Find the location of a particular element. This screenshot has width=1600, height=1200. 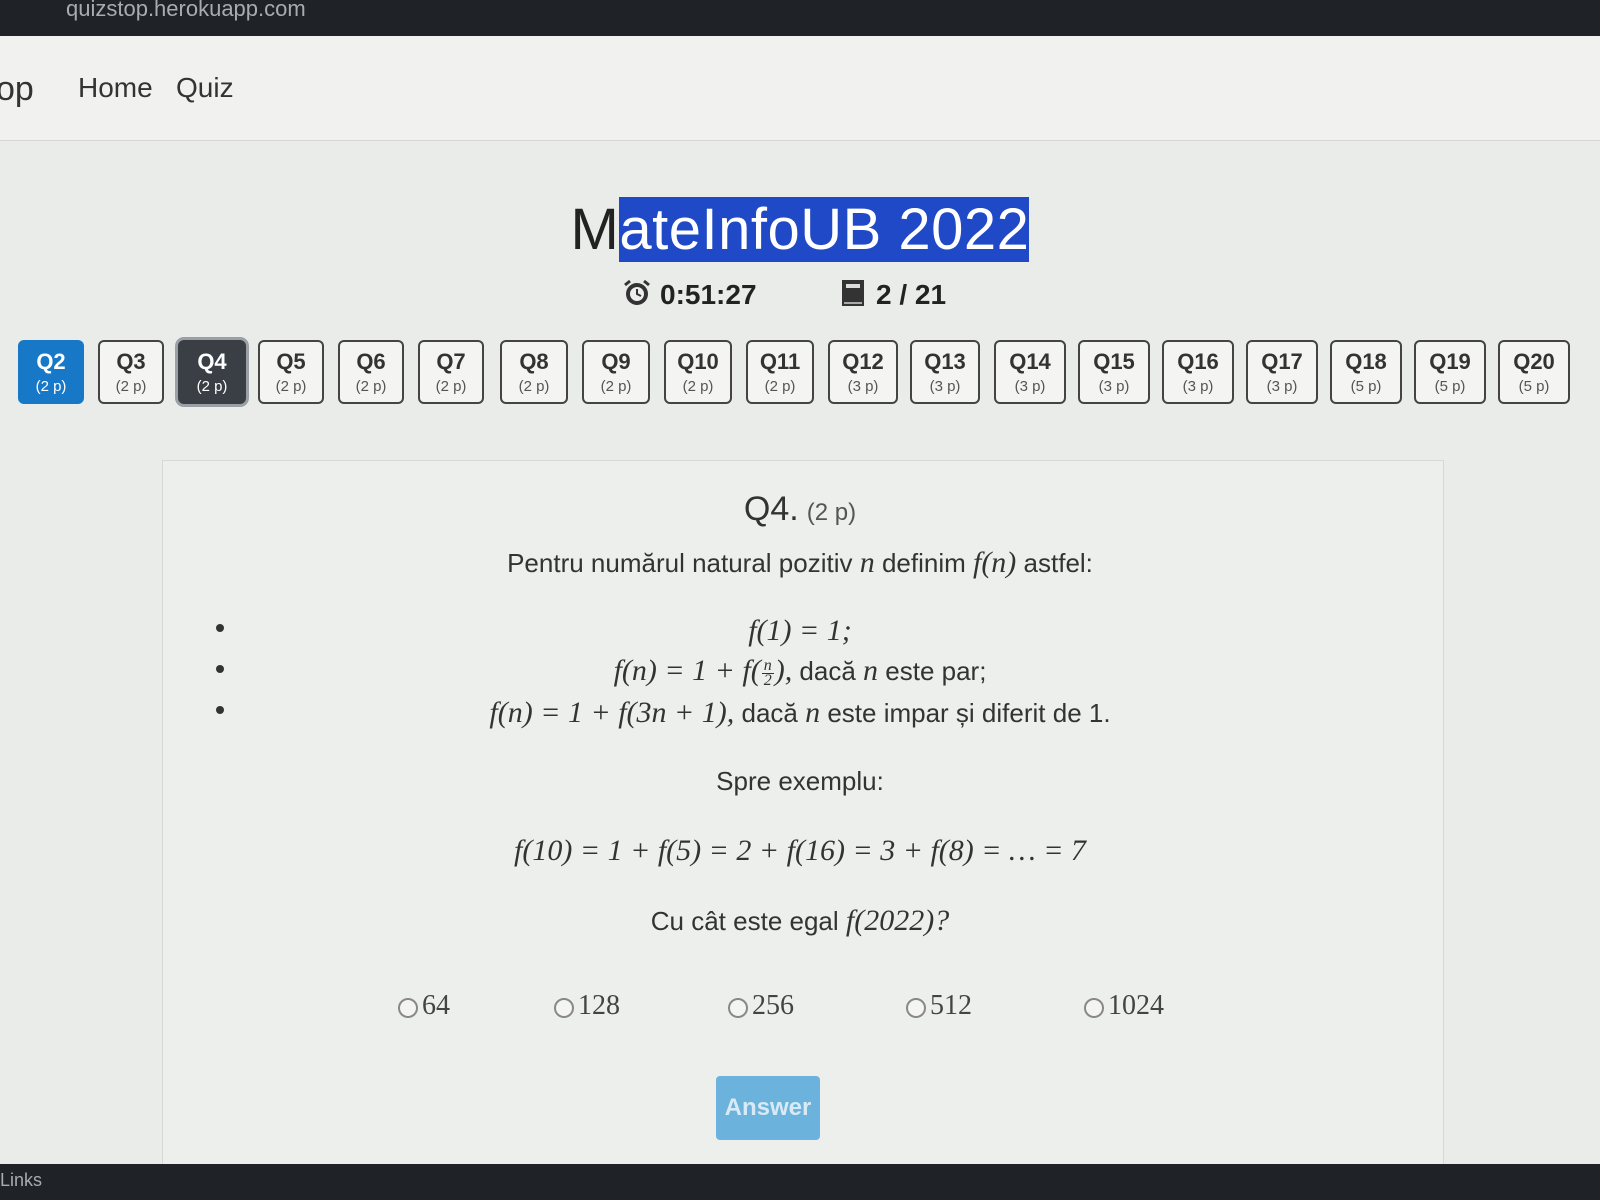

browser-bar: quizstop.herokuapp.com is located at coordinates (800, 18).